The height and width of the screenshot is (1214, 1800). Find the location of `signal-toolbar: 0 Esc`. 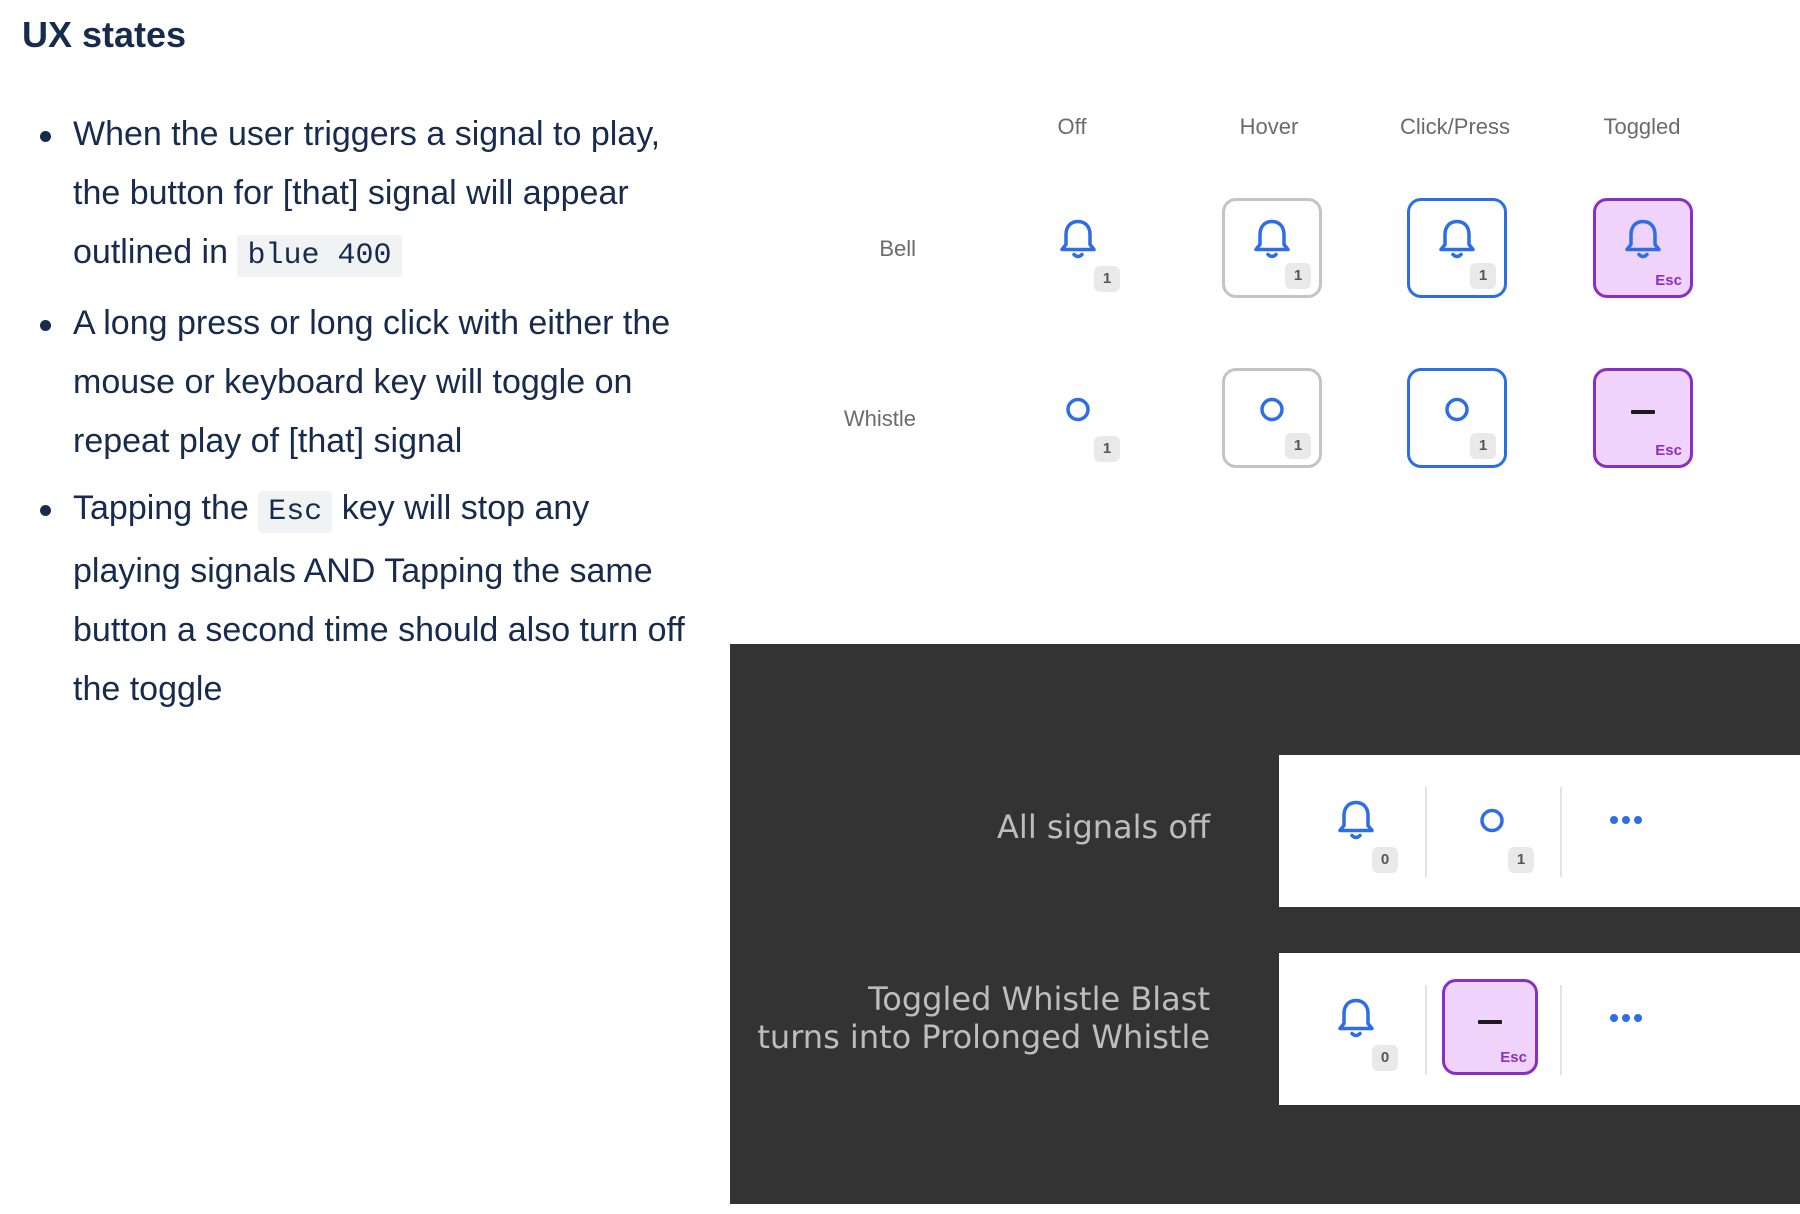

signal-toolbar: 0 Esc is located at coordinates (1539, 1029).